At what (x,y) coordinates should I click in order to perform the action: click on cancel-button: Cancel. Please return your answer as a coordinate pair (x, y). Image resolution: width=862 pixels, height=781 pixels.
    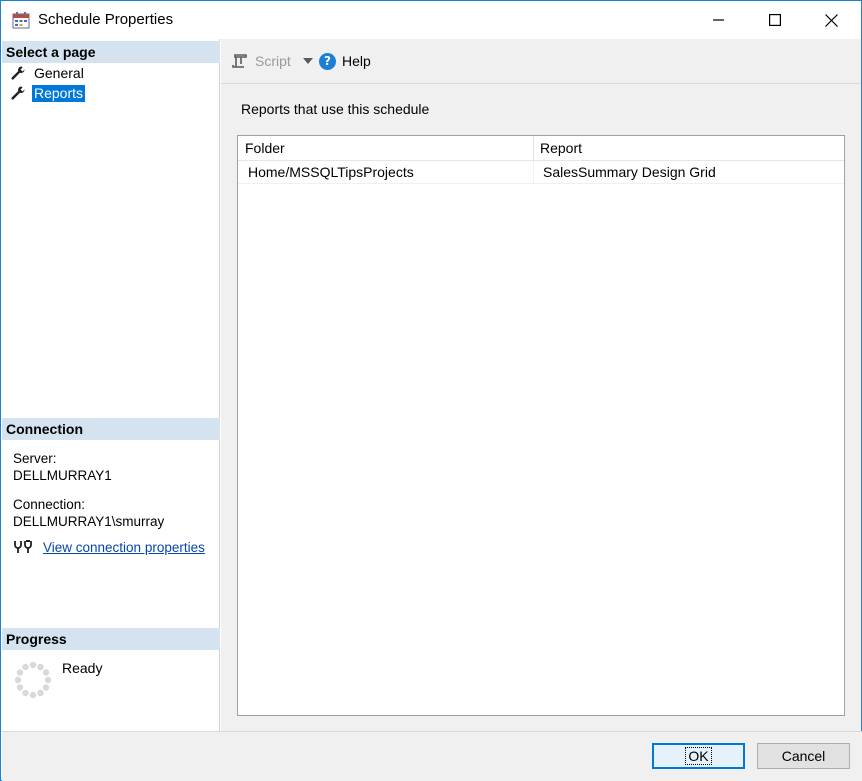
    Looking at the image, I should click on (803, 756).